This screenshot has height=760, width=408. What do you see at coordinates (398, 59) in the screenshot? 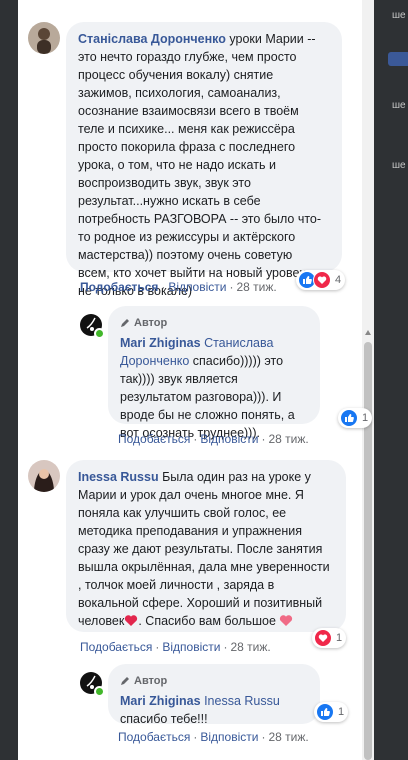
I see `right-edge-thumbnail` at bounding box center [398, 59].